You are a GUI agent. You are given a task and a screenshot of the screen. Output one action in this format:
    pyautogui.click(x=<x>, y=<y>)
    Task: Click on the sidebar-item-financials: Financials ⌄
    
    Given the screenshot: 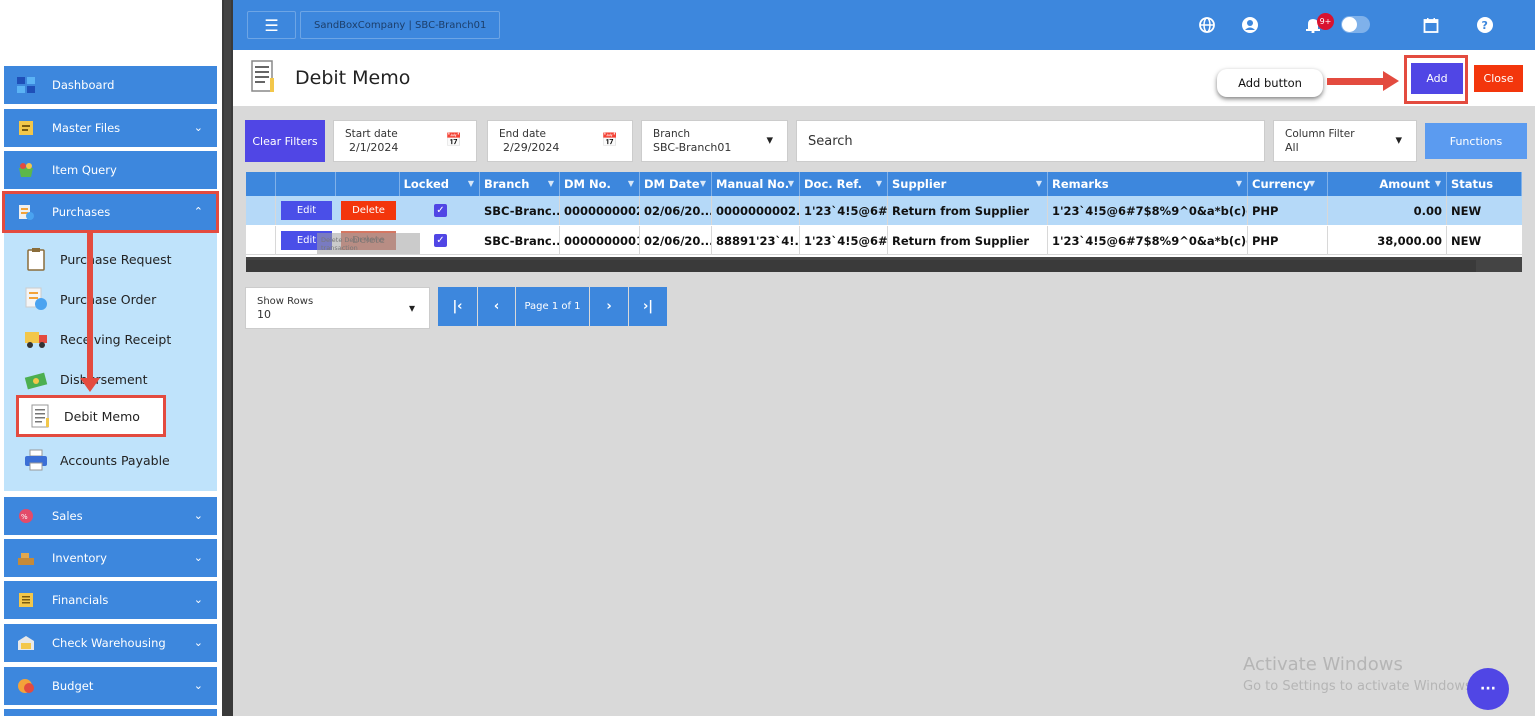 What is the action you would take?
    pyautogui.click(x=110, y=600)
    